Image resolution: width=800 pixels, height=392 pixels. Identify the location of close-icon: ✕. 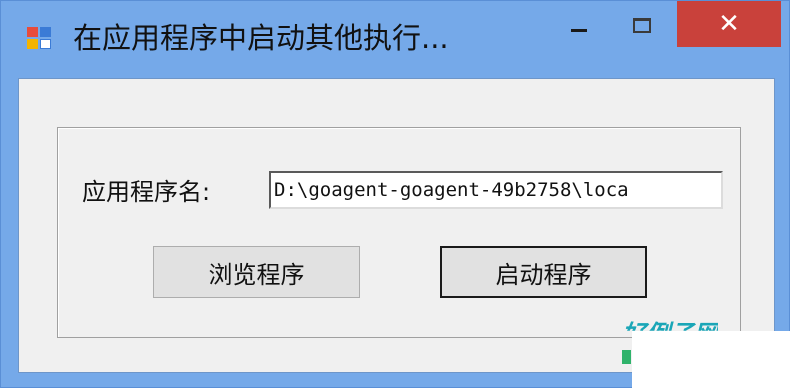
(729, 24).